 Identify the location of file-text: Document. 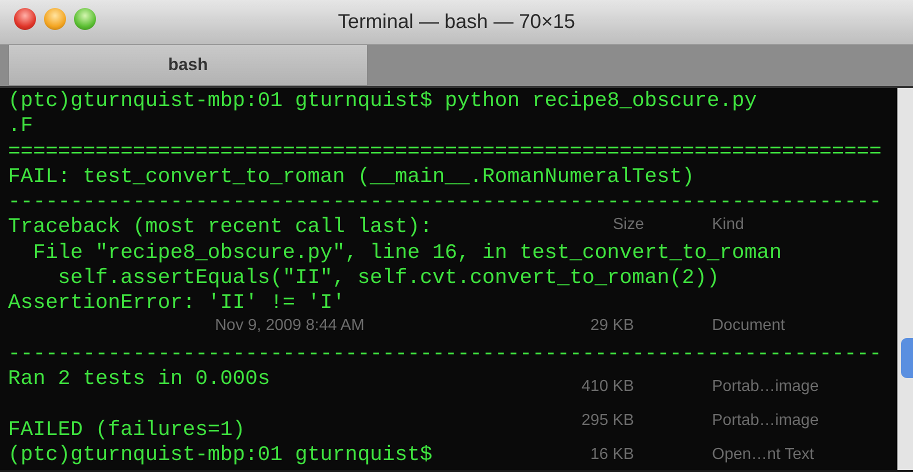
(748, 326).